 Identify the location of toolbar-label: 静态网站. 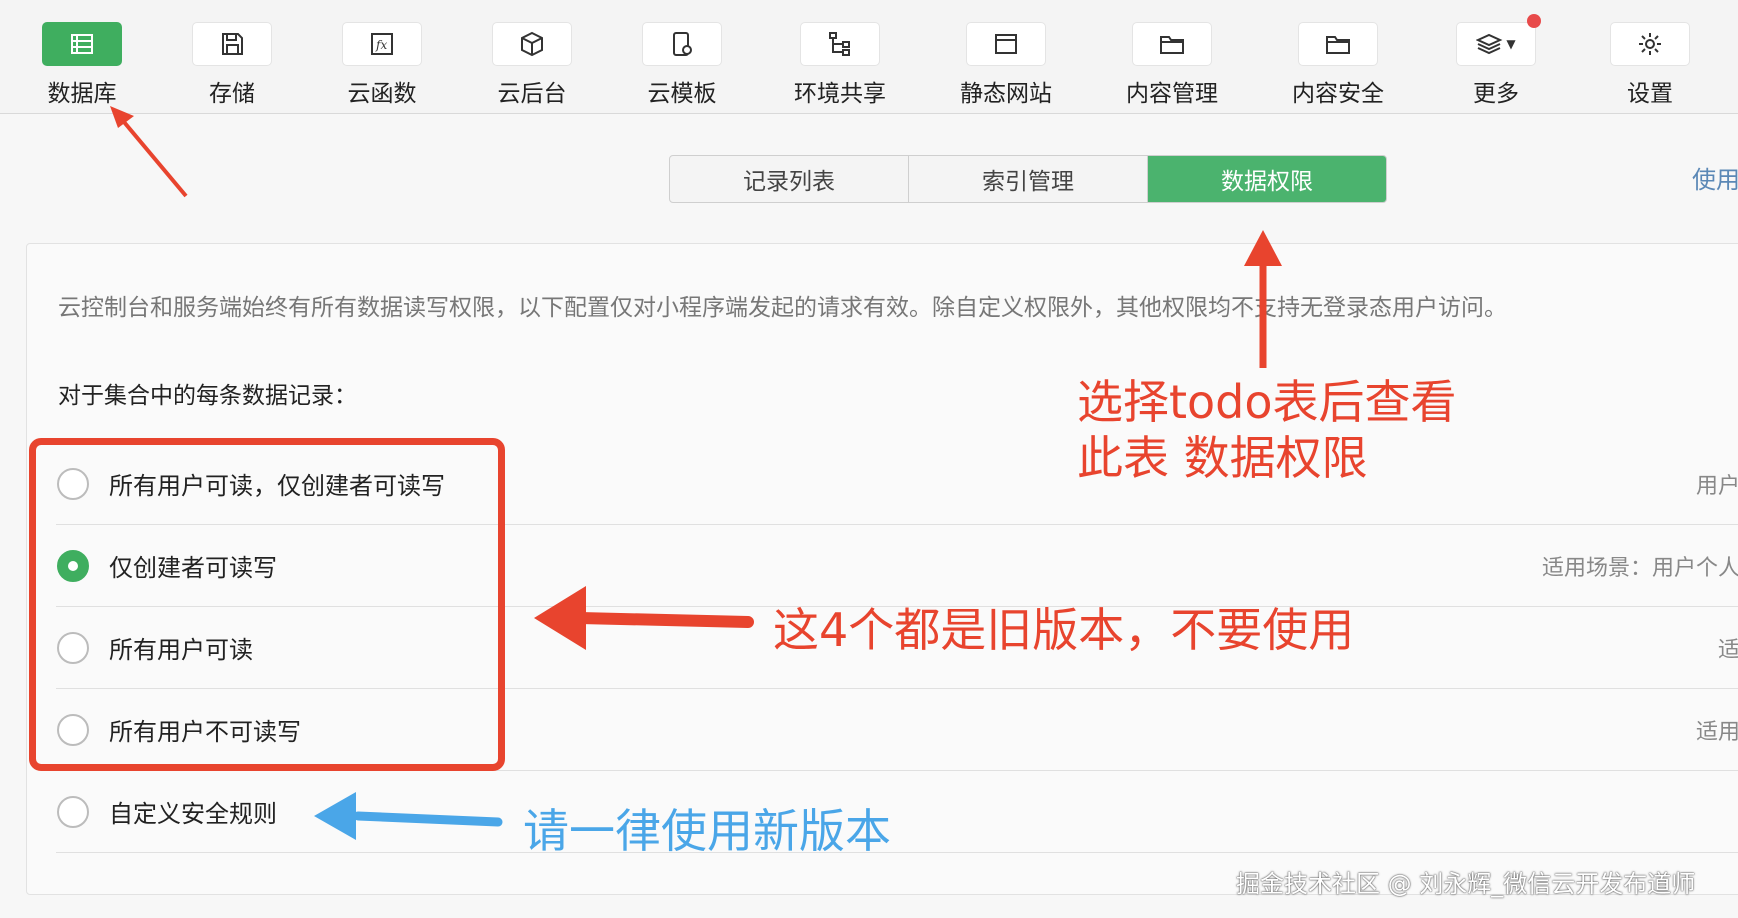
(1006, 94).